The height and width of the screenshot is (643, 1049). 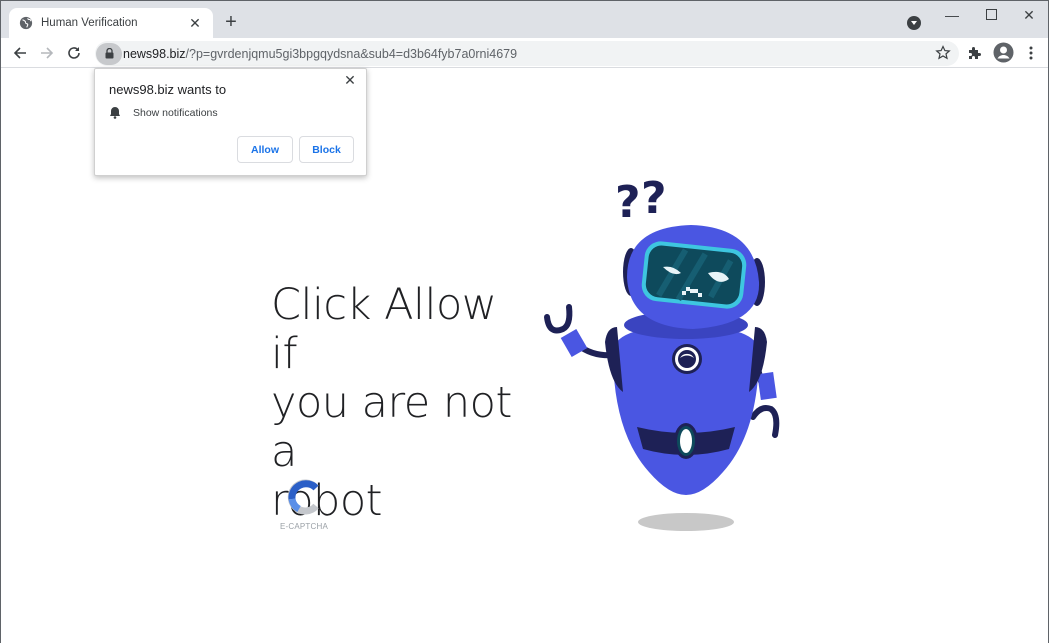 What do you see at coordinates (350, 80) in the screenshot?
I see `popup-close-icon: ✕` at bounding box center [350, 80].